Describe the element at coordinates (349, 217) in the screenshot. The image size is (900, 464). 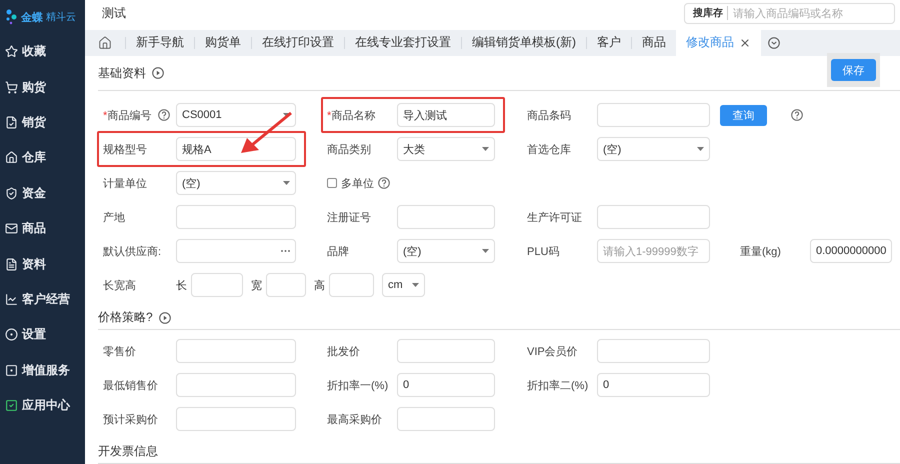
I see `field-label: 注册证号` at that location.